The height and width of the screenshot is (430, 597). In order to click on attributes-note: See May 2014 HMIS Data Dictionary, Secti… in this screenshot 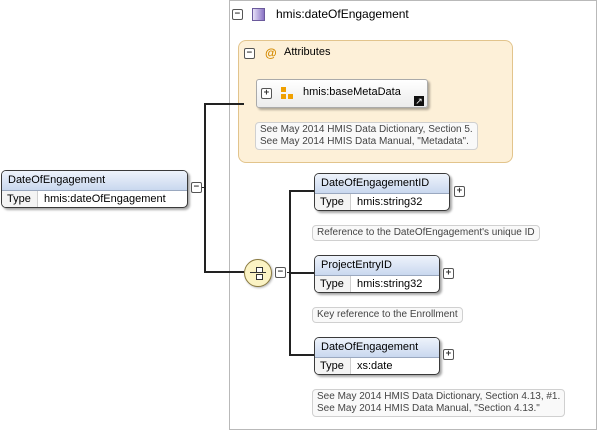, I will do `click(366, 136)`.